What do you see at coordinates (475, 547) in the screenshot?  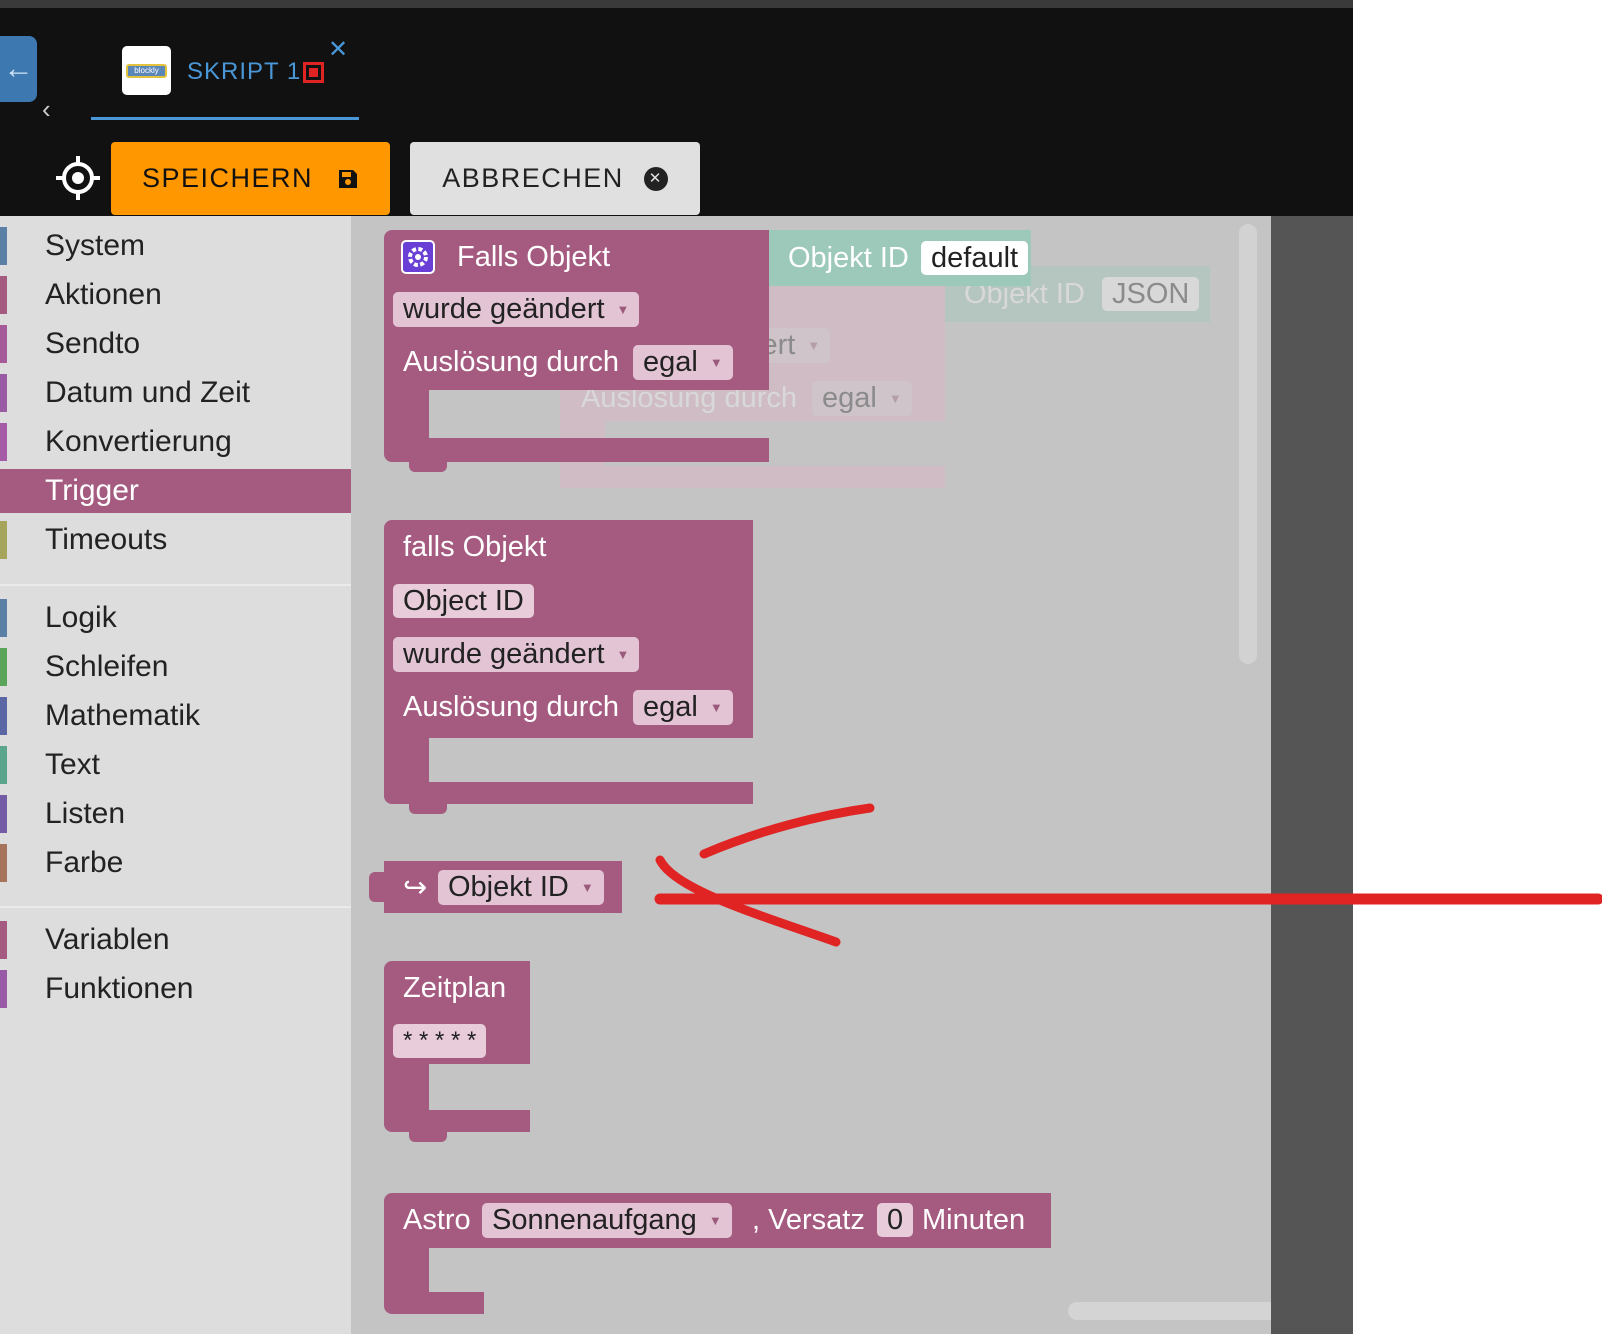 I see `block-title: falls Objekt` at bounding box center [475, 547].